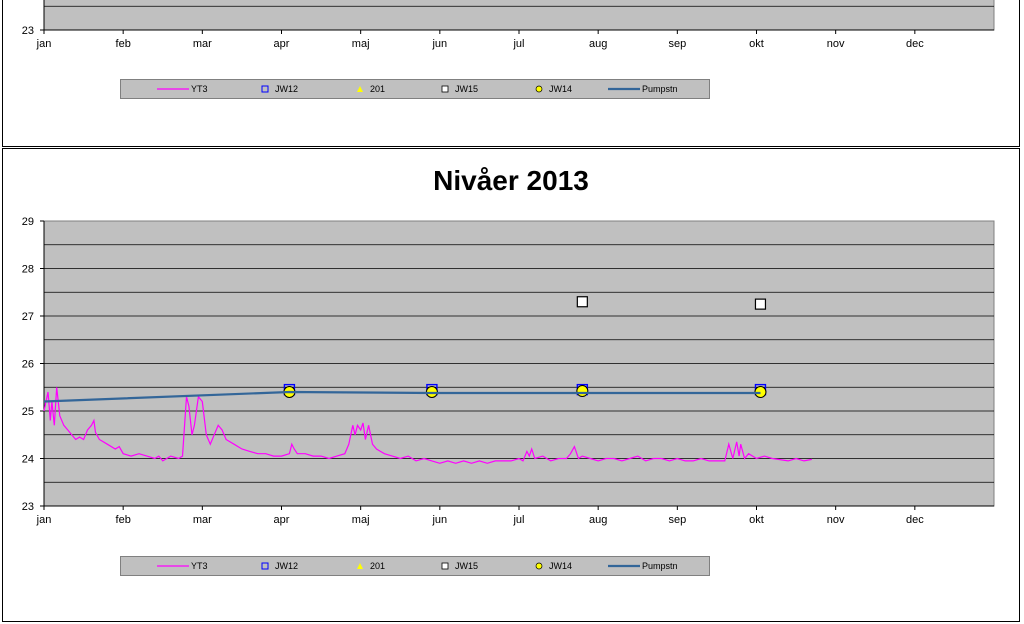  I want to click on y-tick-label: 25, so click(28, 412).